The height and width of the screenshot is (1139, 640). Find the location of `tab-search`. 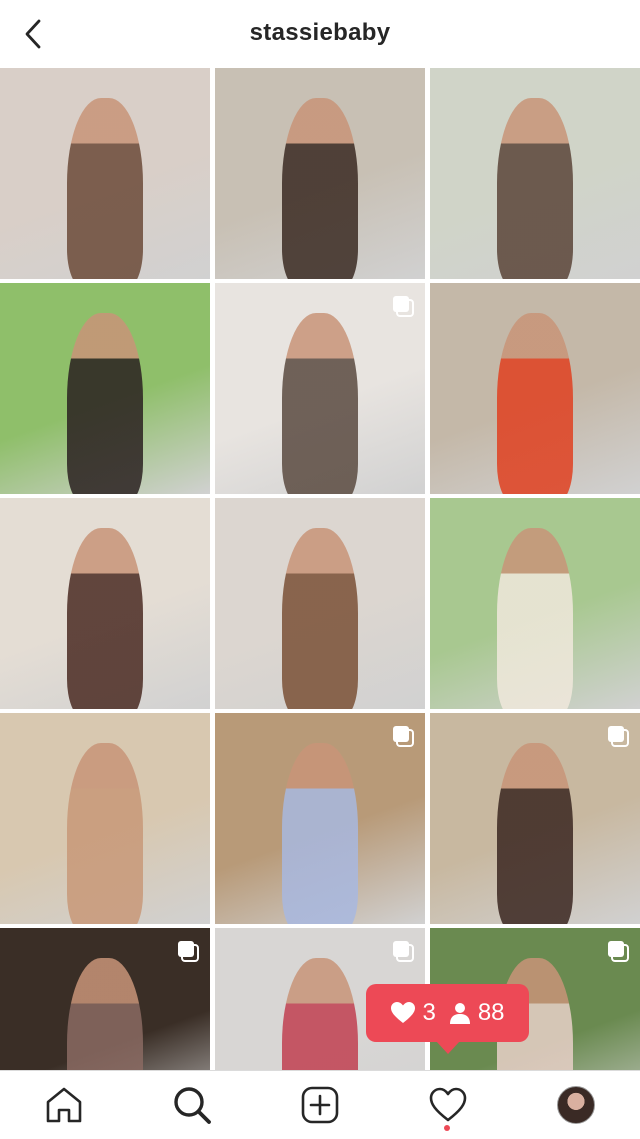

tab-search is located at coordinates (192, 1105).